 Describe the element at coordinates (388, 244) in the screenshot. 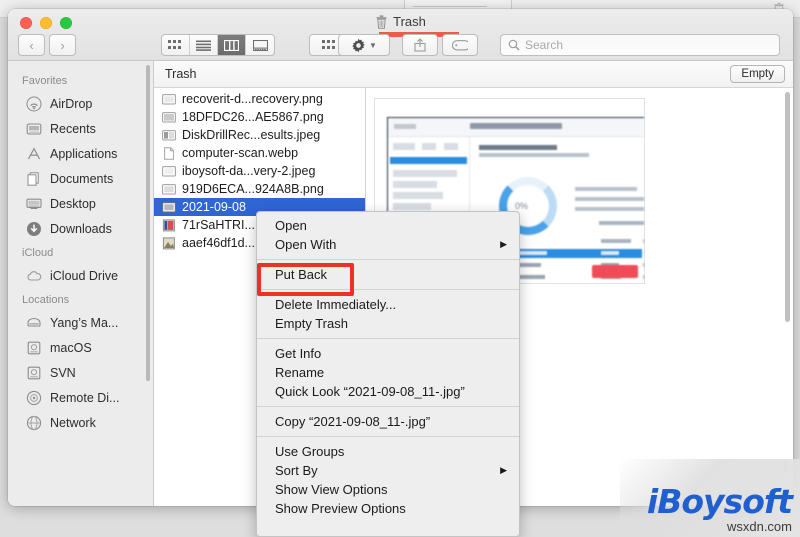

I see `menu-item-open-with: Open With ▶` at that location.